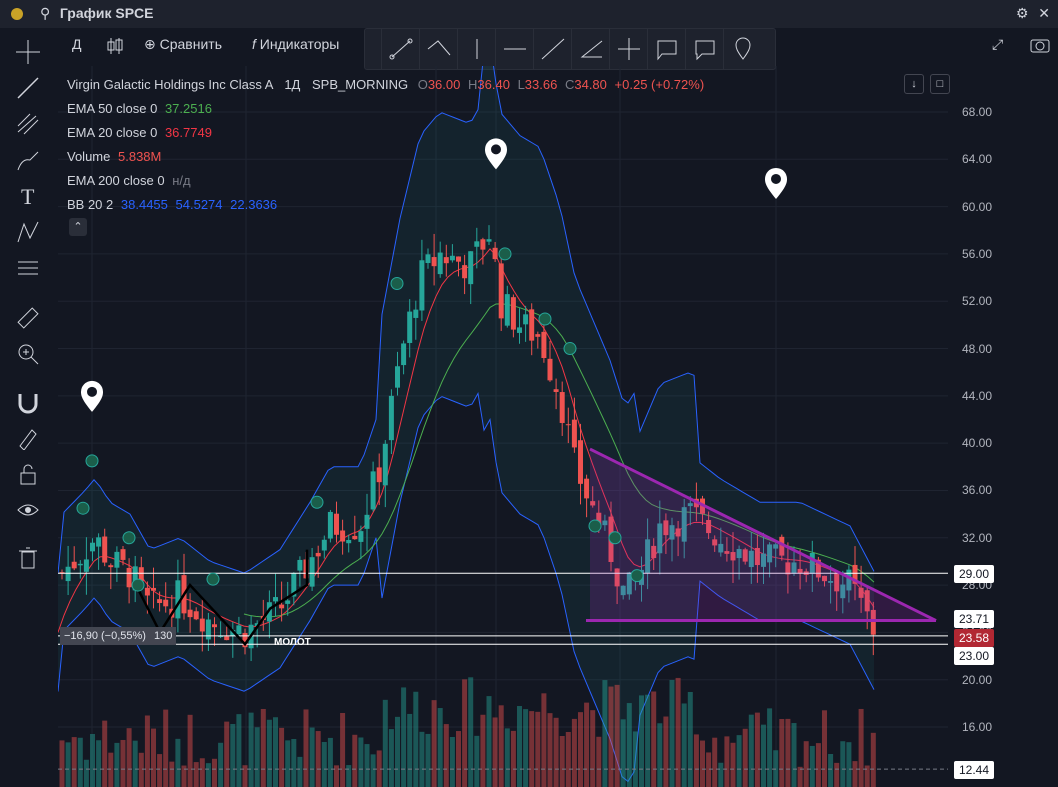 Image resolution: width=1058 pixels, height=787 pixels. What do you see at coordinates (191, 44) in the screenshot?
I see `compare-label: Сравнить` at bounding box center [191, 44].